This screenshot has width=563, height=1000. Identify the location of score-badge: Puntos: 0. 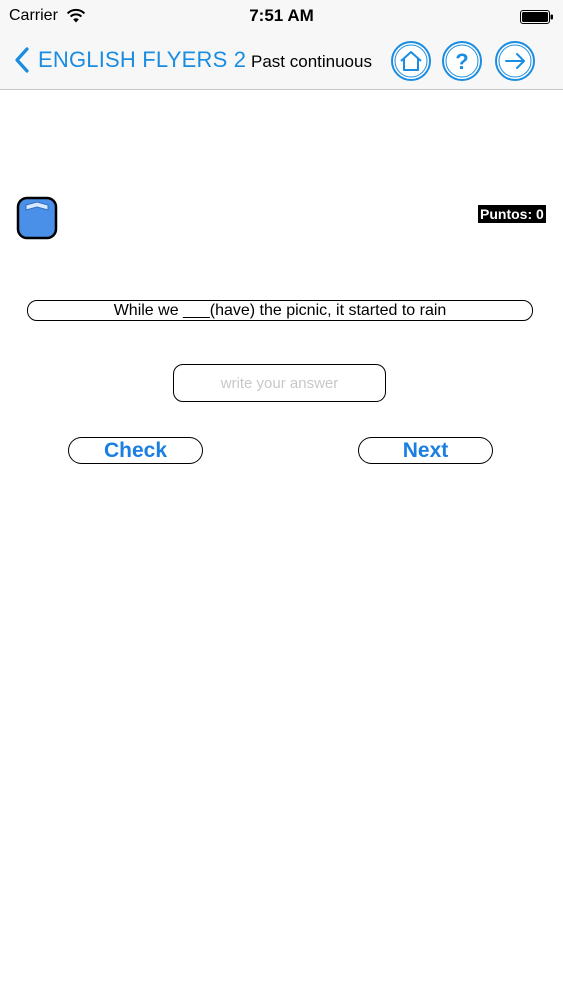
(512, 214).